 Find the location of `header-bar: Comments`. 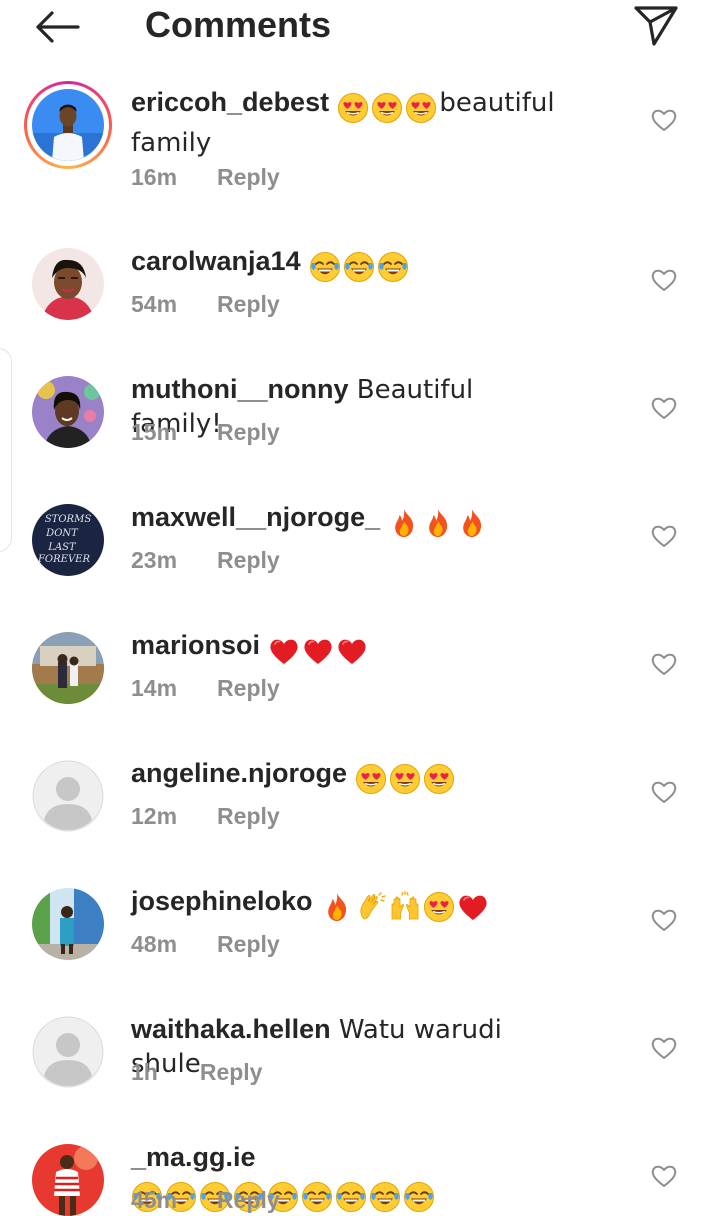

header-bar: Comments is located at coordinates (360, 30).